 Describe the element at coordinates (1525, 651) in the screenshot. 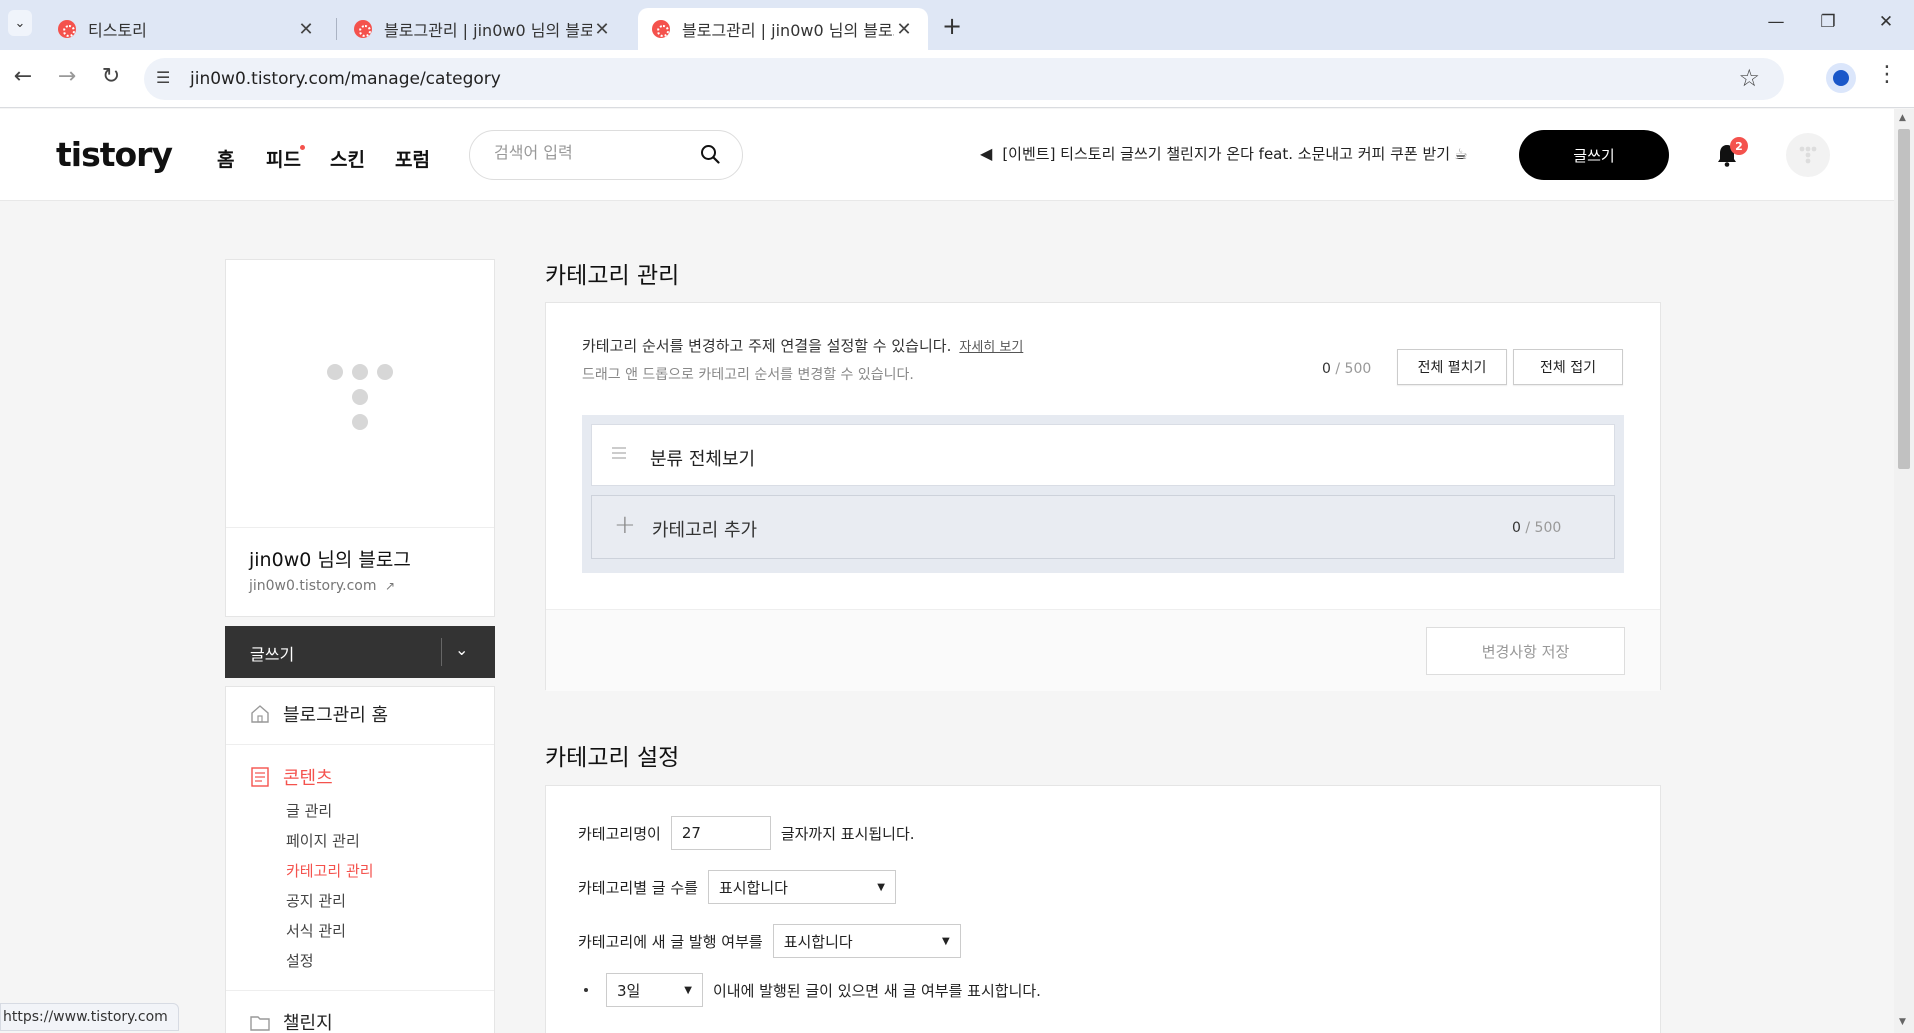

I see `save-changes-button: 변경사항 저장` at that location.